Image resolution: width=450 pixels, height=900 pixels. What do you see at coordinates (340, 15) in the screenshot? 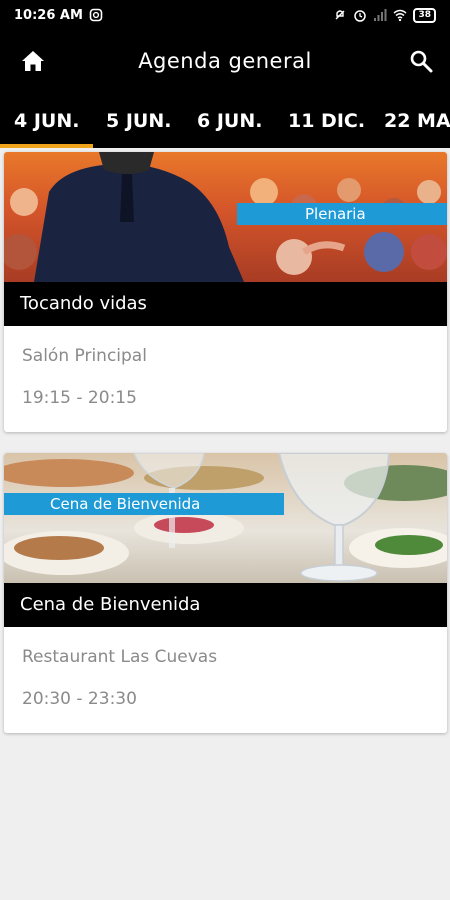
I see `do-not-disturb-icon` at bounding box center [340, 15].